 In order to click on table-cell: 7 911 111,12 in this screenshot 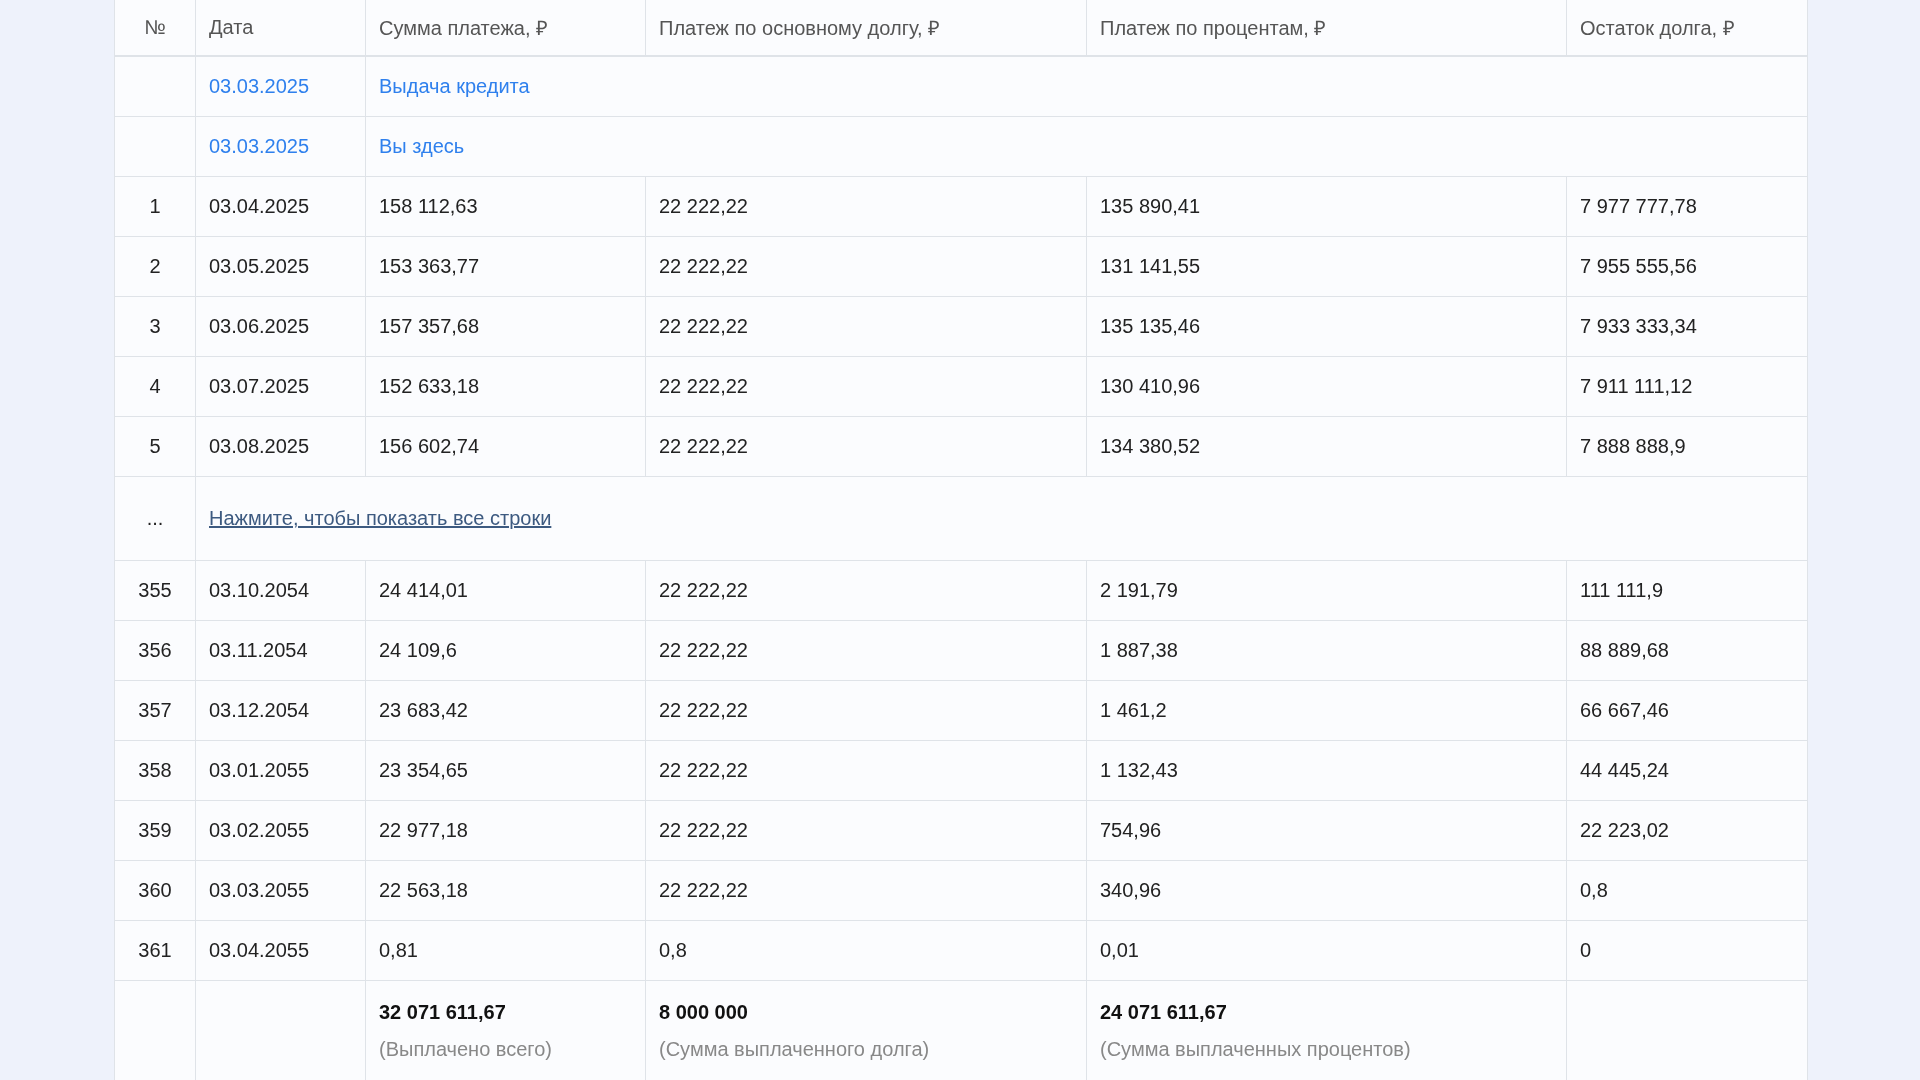, I will do `click(1687, 386)`.